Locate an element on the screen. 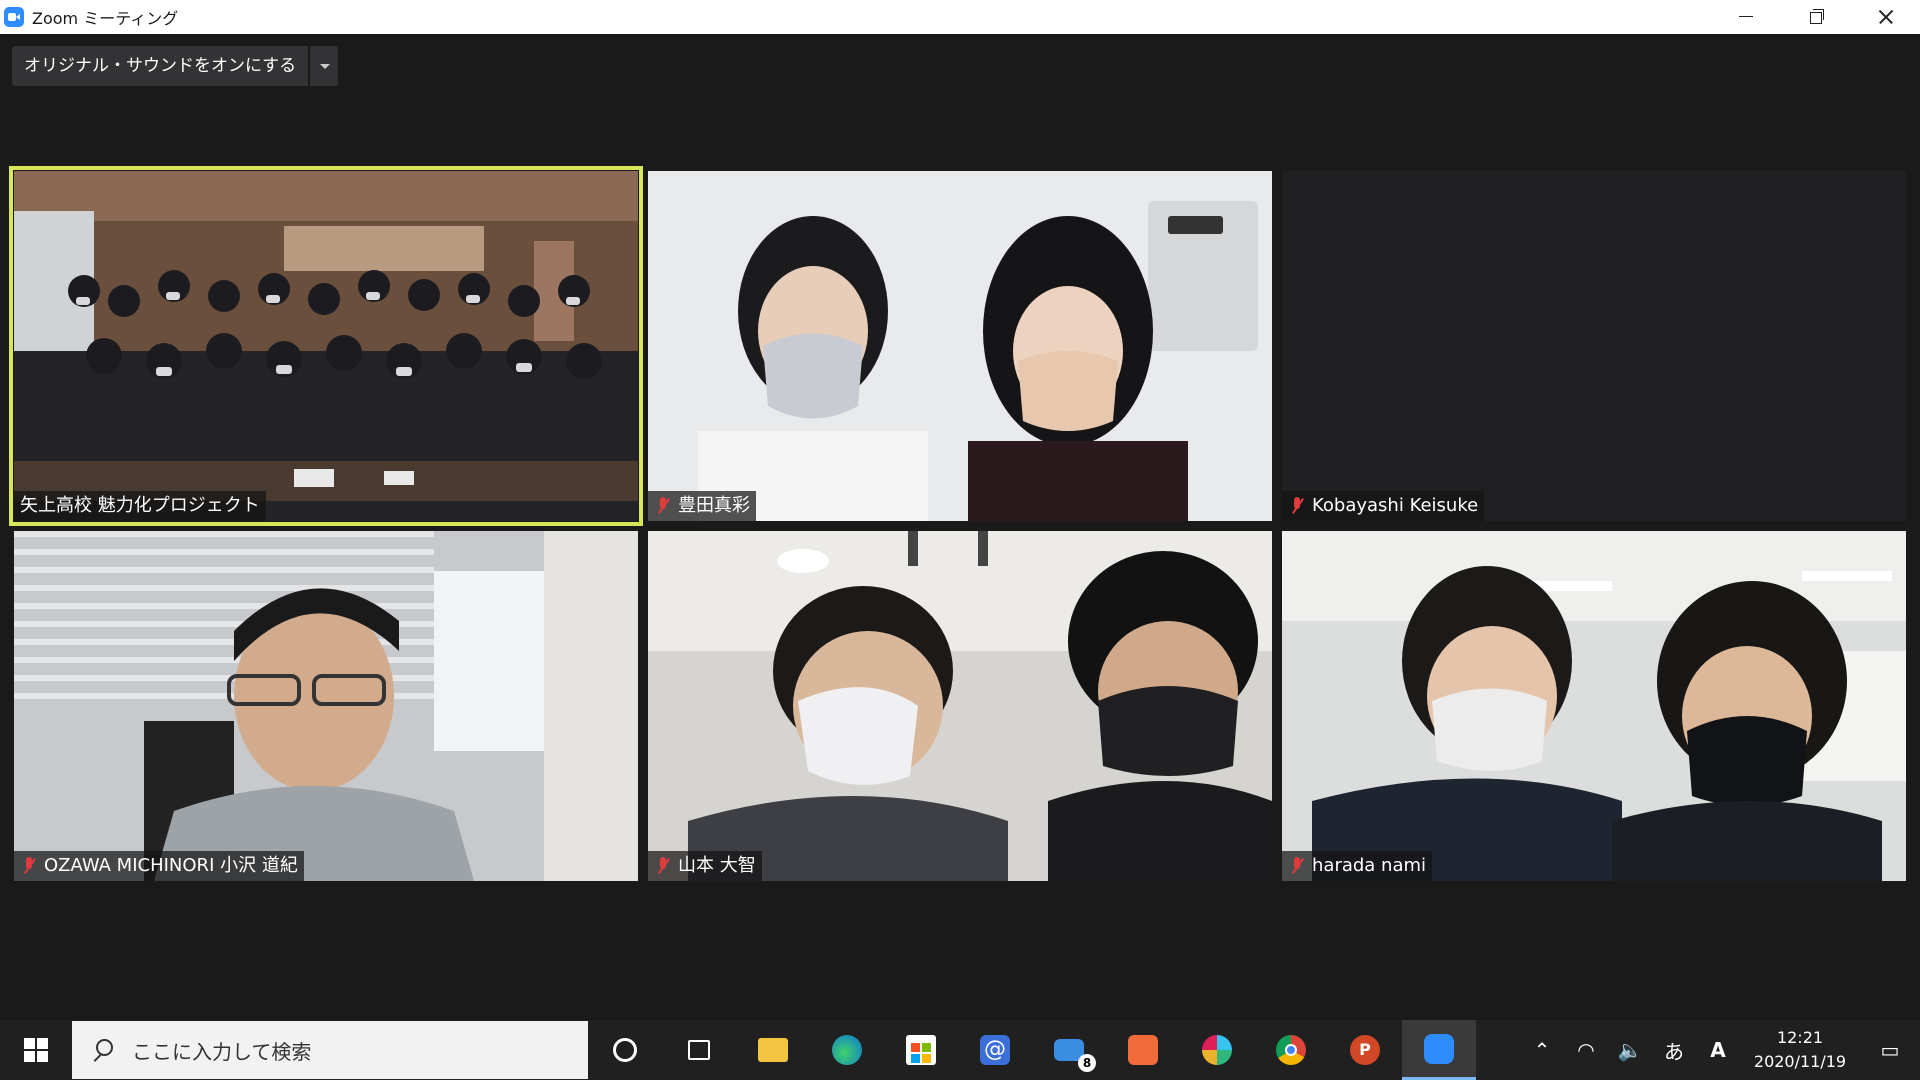 The height and width of the screenshot is (1080, 1920). powerpoint-button: P is located at coordinates (1365, 1050).